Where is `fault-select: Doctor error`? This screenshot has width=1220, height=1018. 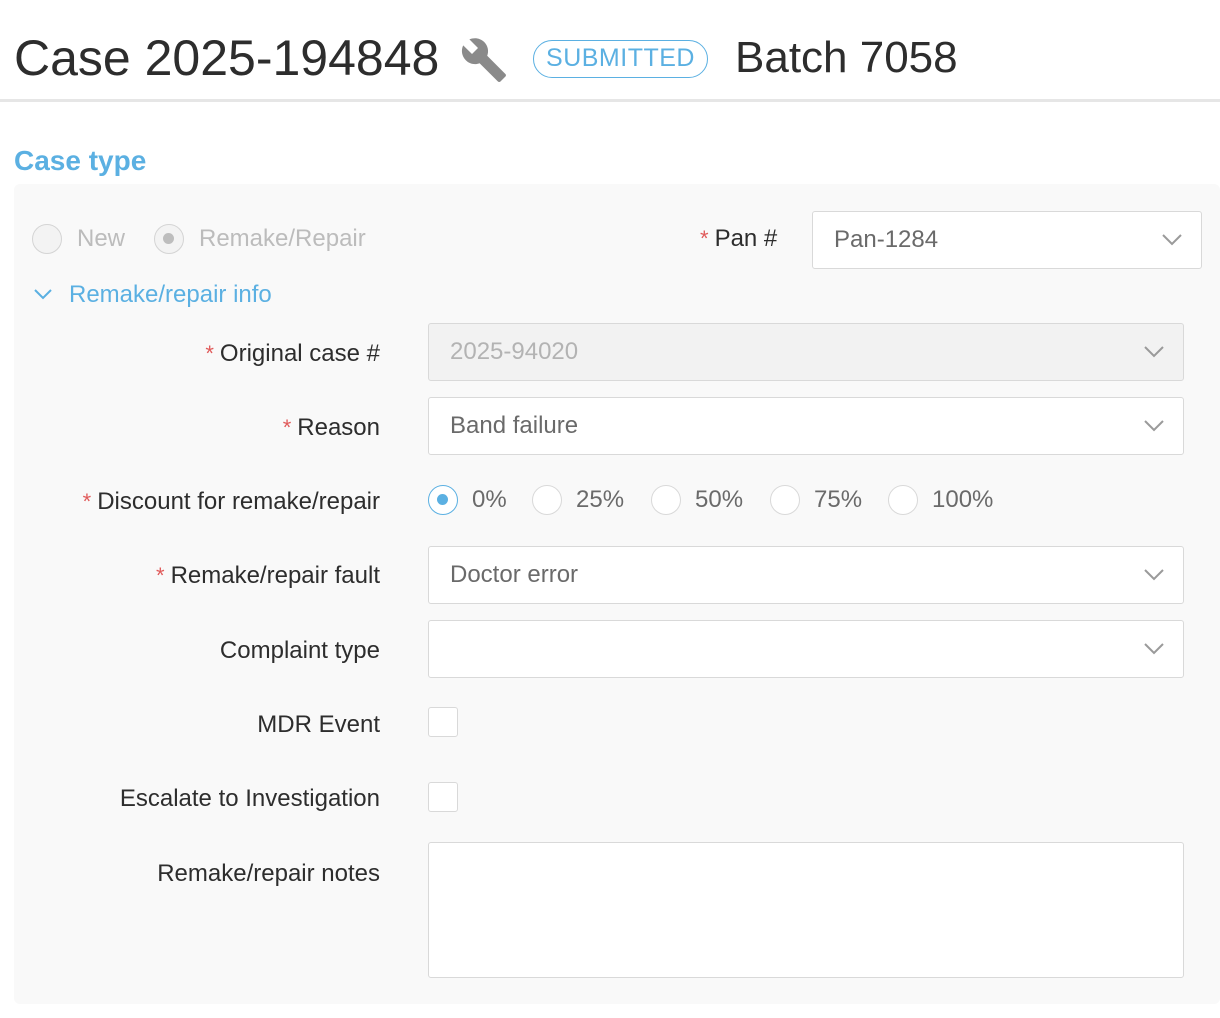 fault-select: Doctor error is located at coordinates (806, 575).